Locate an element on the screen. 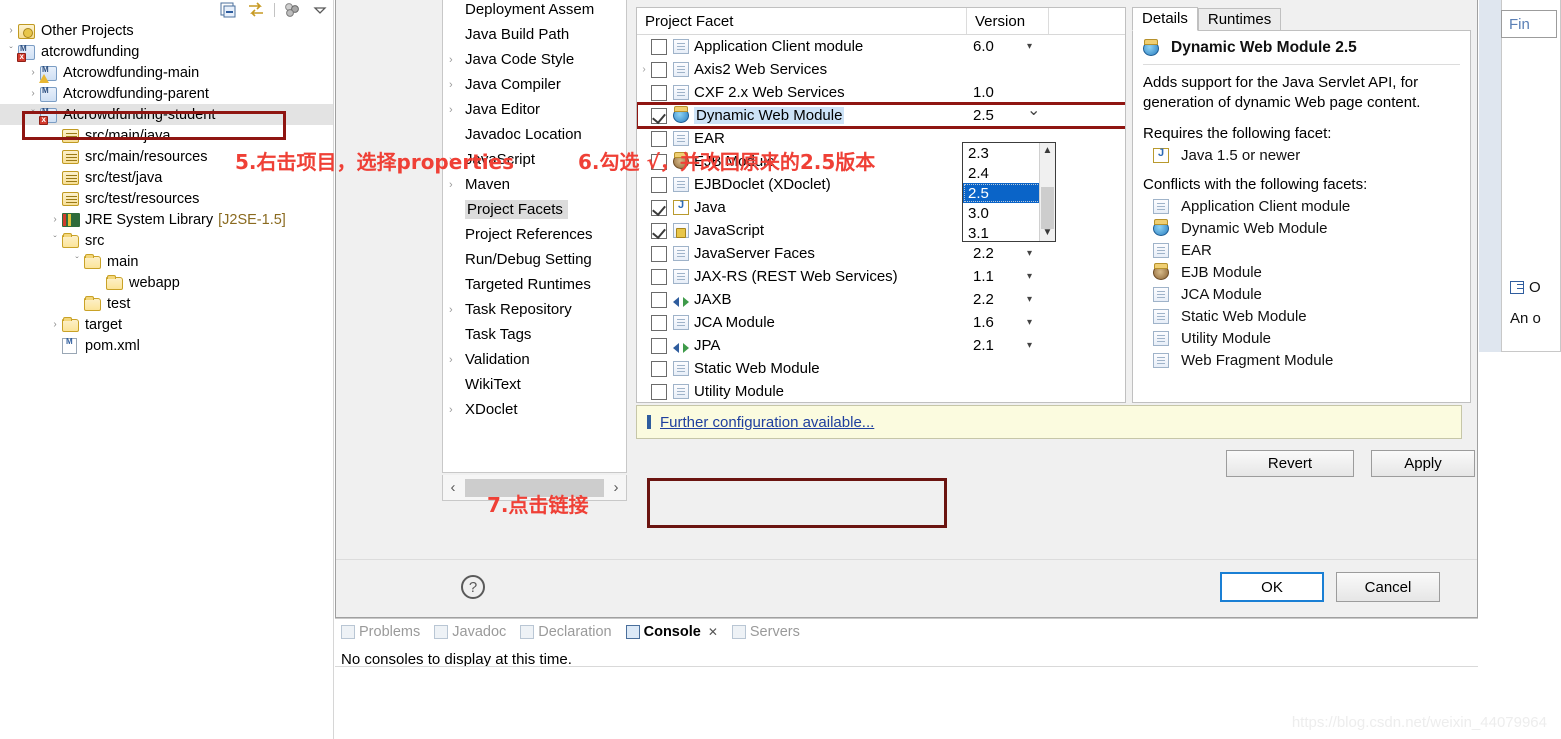 Image resolution: width=1561 pixels, height=739 pixels. console-tab-javadoc: Javadoc is located at coordinates (470, 632).